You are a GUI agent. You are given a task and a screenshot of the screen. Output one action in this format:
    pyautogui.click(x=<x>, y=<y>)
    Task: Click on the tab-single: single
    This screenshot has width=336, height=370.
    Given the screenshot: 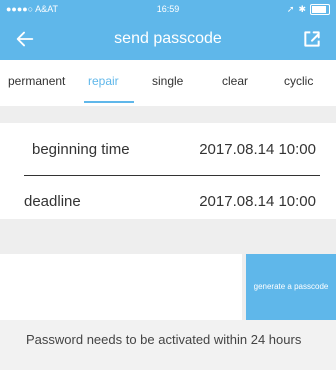 What is the action you would take?
    pyautogui.click(x=167, y=81)
    